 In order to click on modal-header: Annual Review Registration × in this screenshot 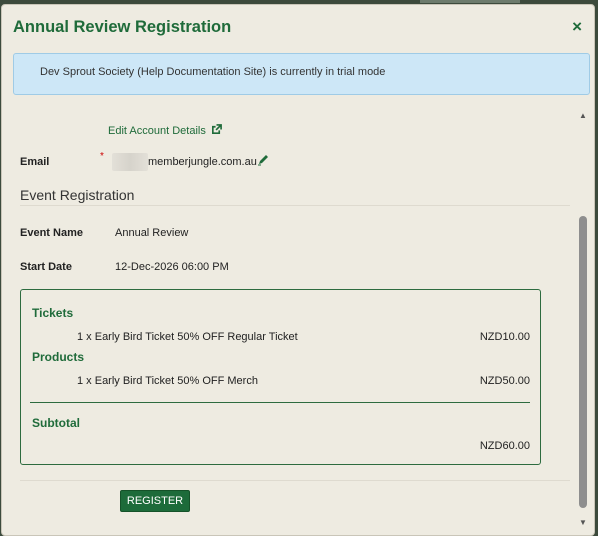, I will do `click(298, 28)`.